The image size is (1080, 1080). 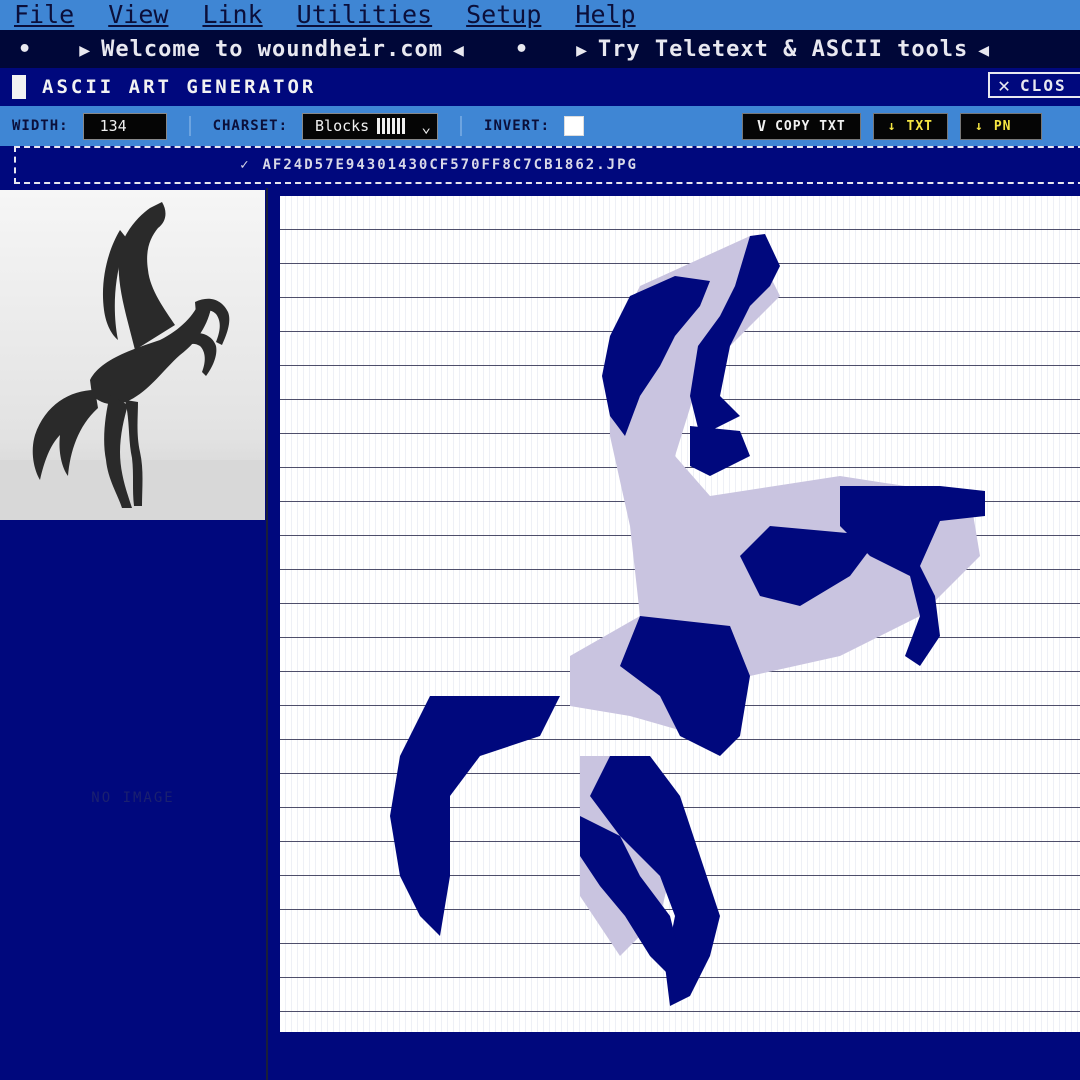 What do you see at coordinates (19, 87) in the screenshot?
I see `window-block-icon` at bounding box center [19, 87].